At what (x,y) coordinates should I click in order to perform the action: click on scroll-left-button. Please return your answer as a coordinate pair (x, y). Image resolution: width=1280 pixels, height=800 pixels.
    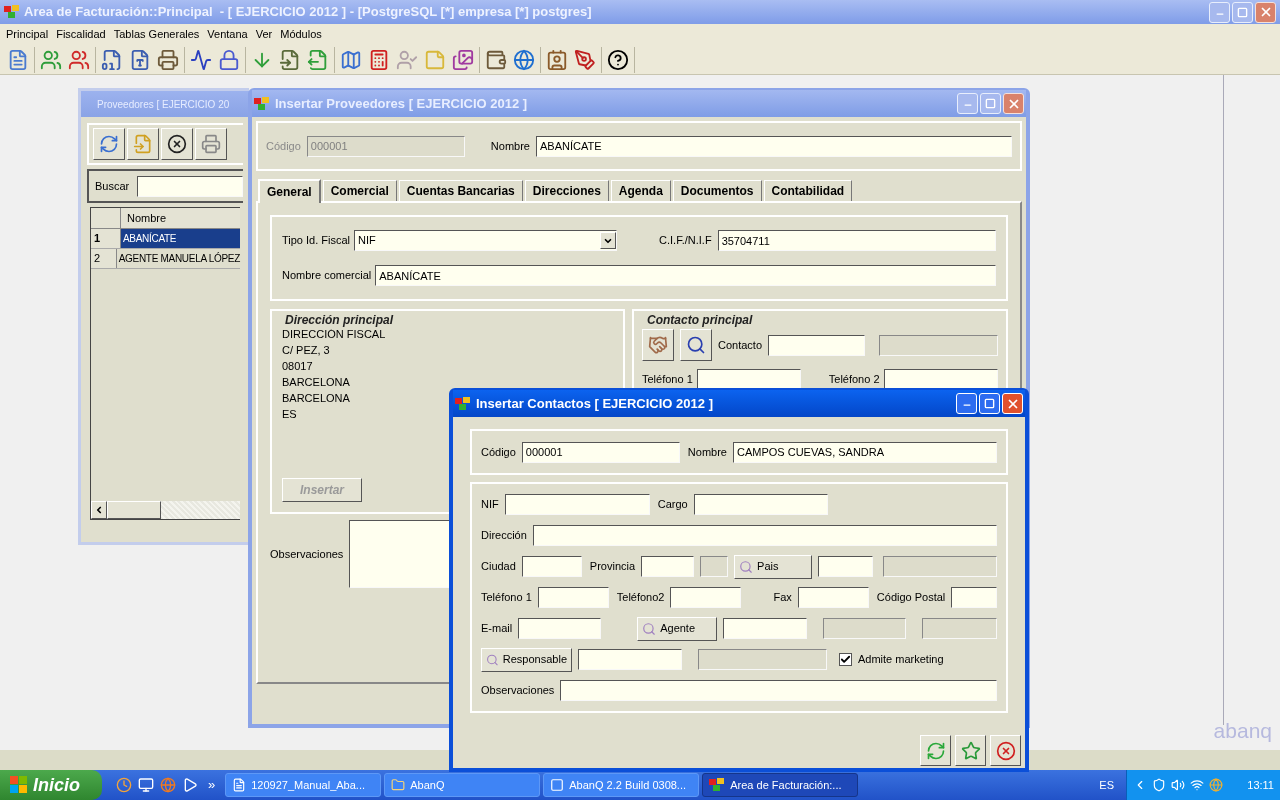
    Looking at the image, I should click on (99, 510).